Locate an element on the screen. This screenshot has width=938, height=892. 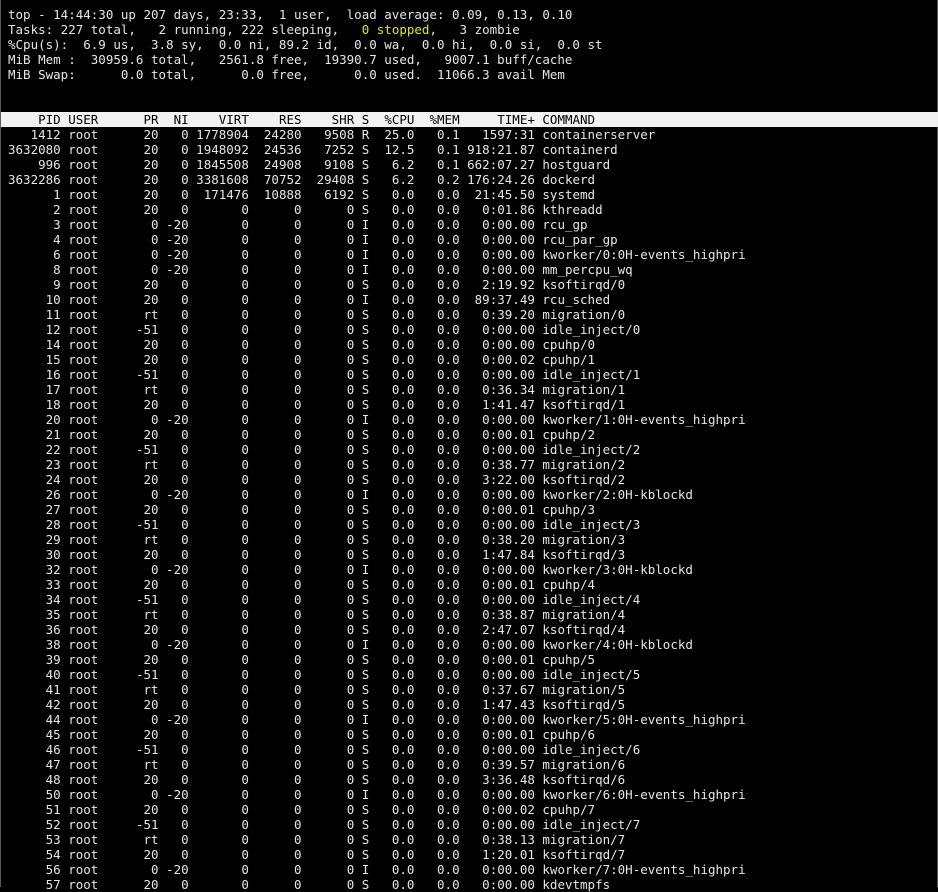
row-command-cell: ksoftirqd/0 is located at coordinates (580, 284).